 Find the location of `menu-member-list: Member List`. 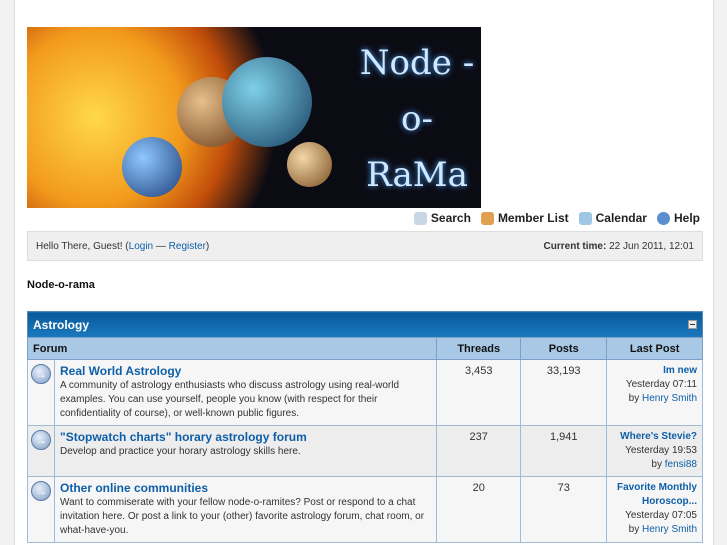

menu-member-list: Member List is located at coordinates (524, 218).